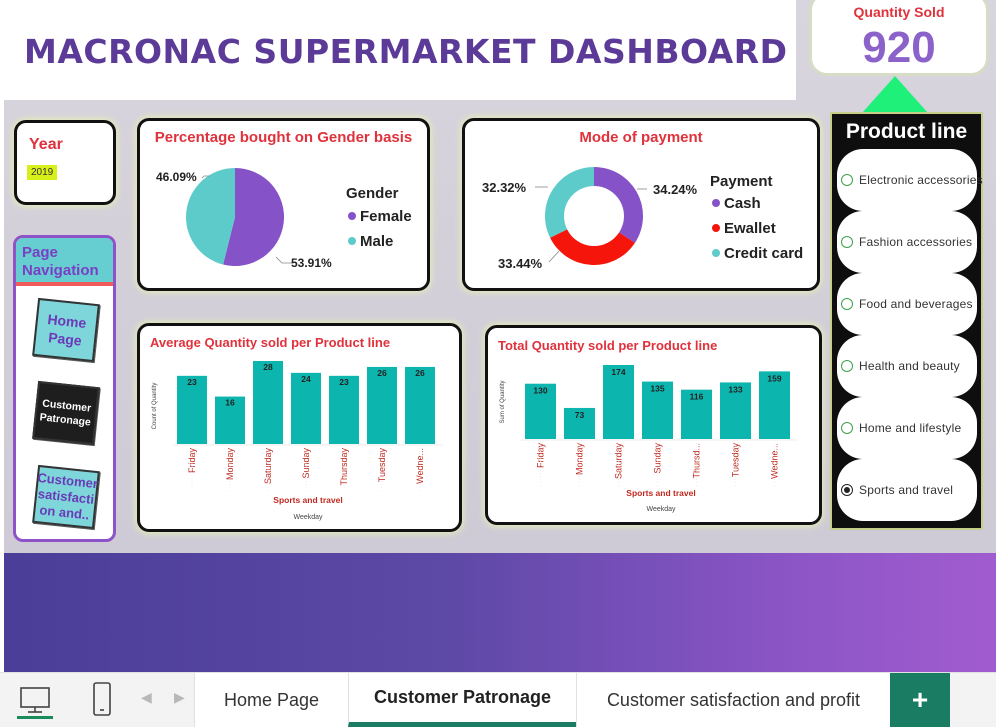 This screenshot has height=727, width=996. I want to click on gender-legend-item-male: Male, so click(376, 241).